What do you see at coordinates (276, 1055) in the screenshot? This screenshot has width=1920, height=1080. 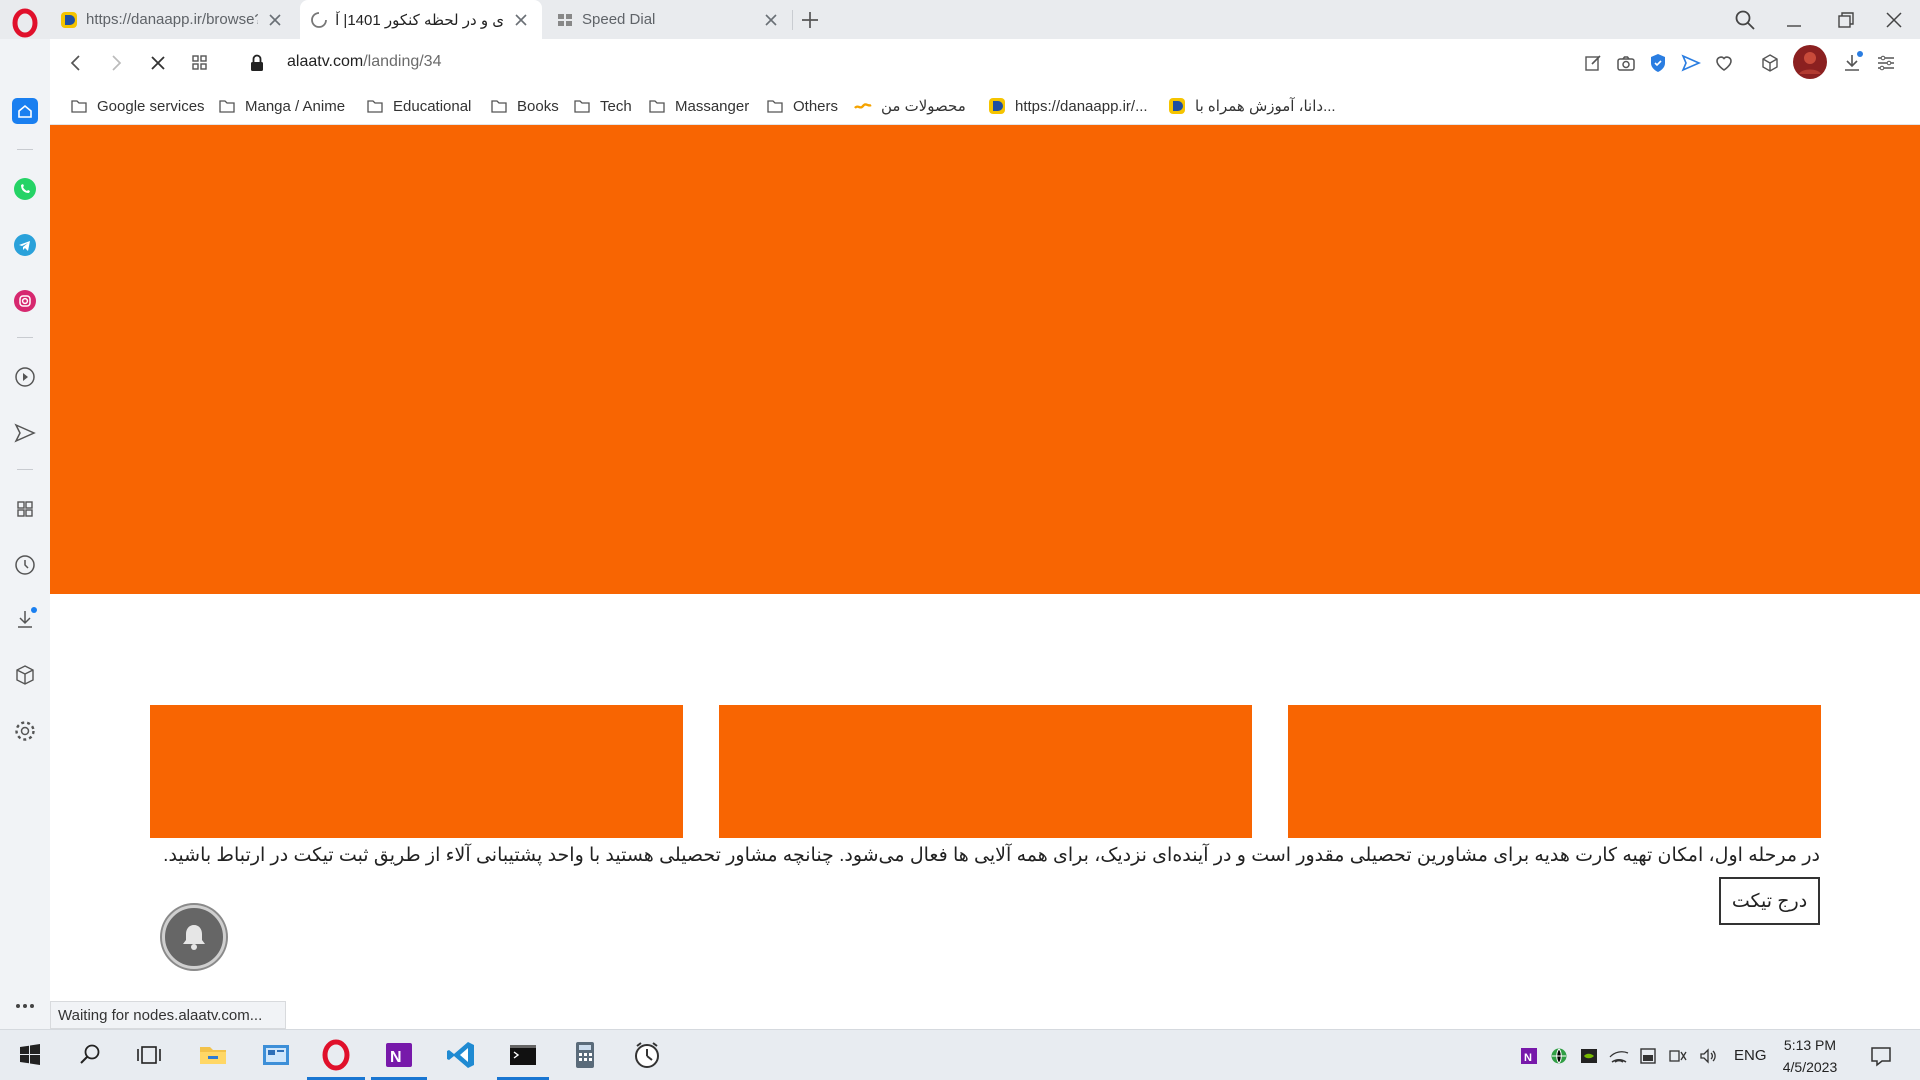 I see `control-panel-icon` at bounding box center [276, 1055].